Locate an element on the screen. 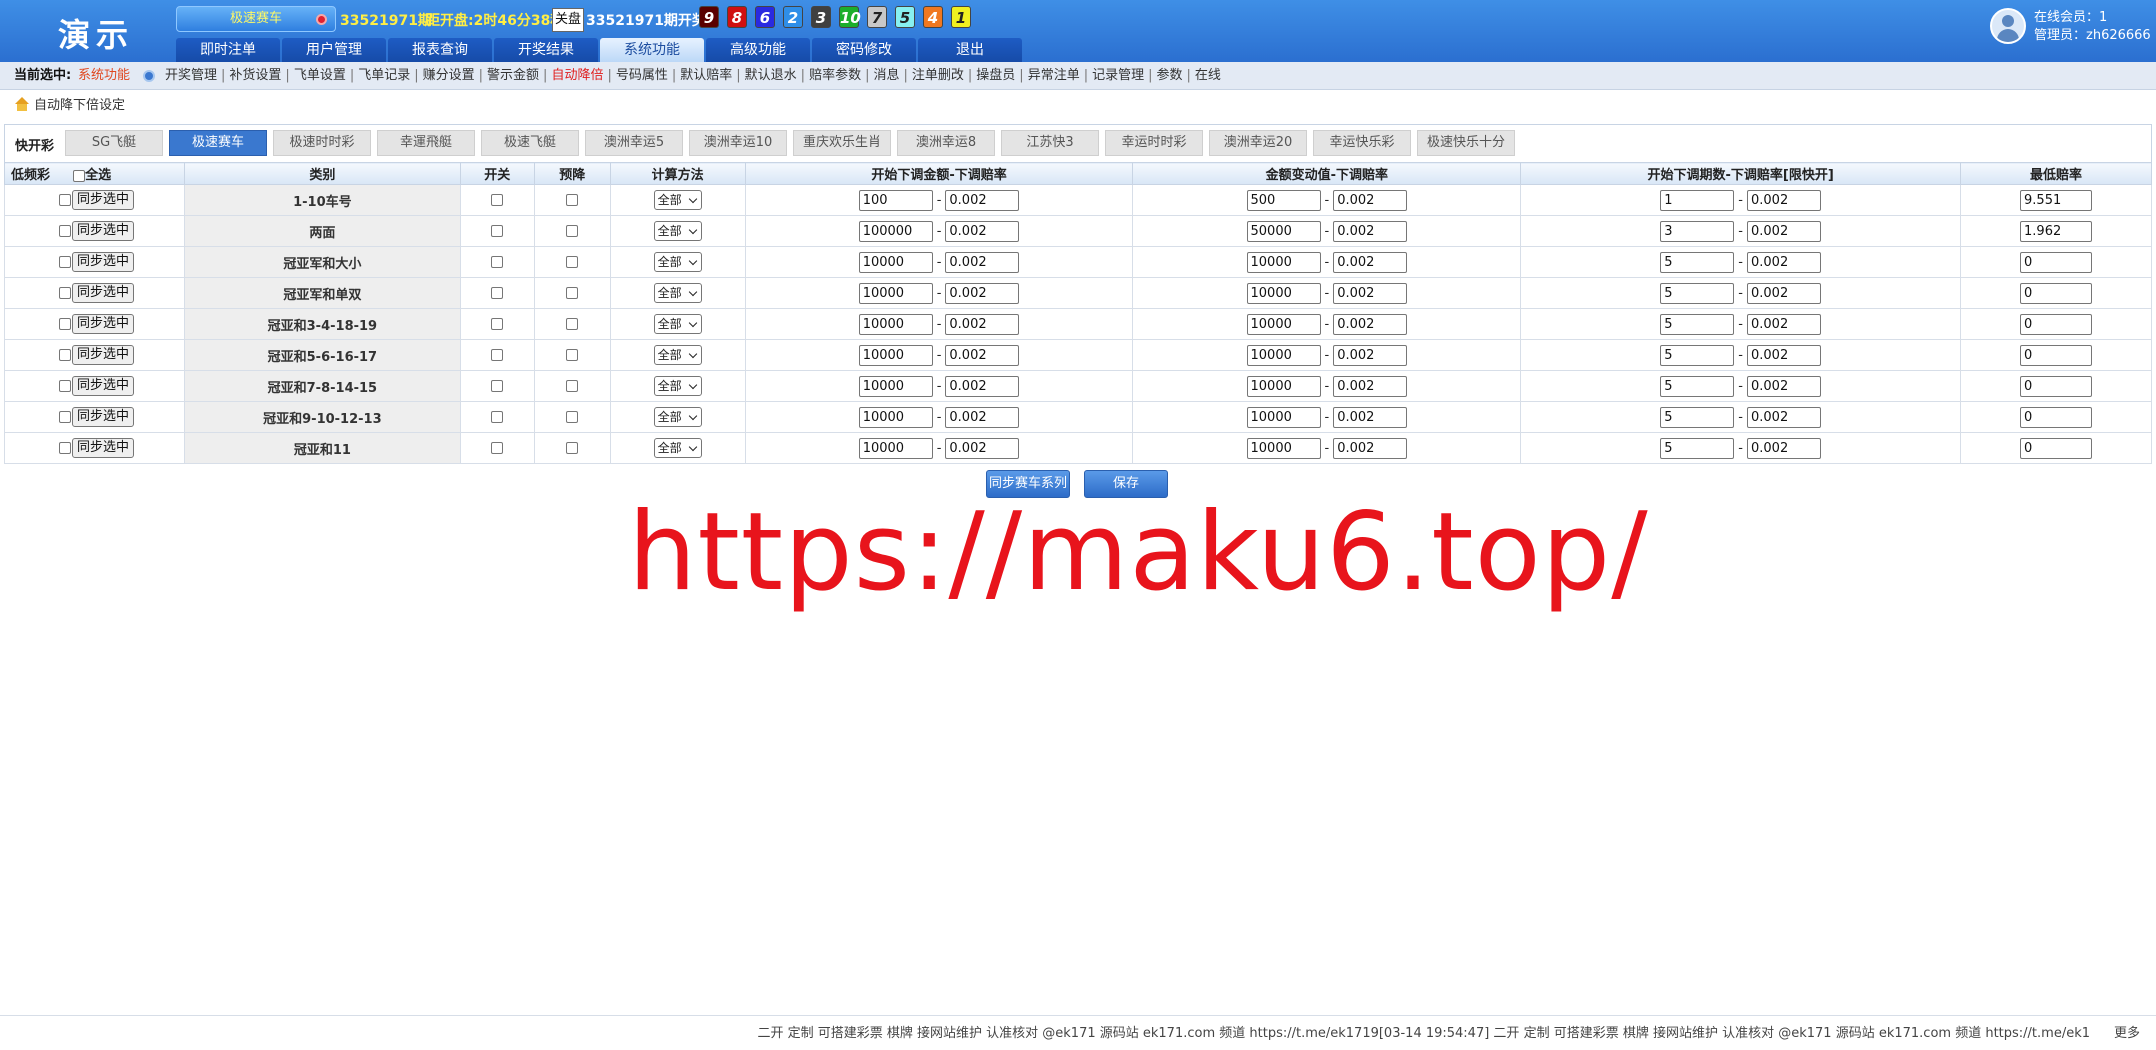 The height and width of the screenshot is (1050, 2156). sub-menu-link: 默认退水 is located at coordinates (771, 75).